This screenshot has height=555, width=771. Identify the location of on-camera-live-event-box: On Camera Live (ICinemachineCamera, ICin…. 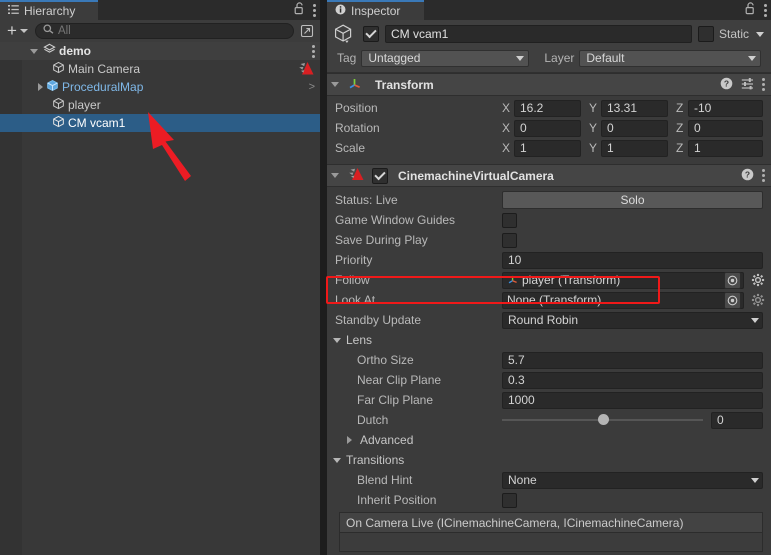
(551, 532).